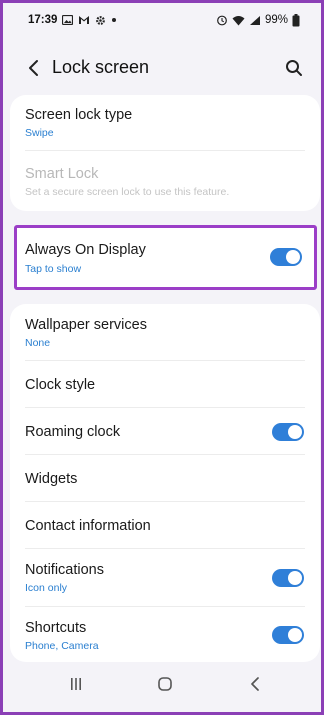 This screenshot has width=324, height=715. I want to click on always-on-display-item: Always On Display Tap to show, so click(165, 257).